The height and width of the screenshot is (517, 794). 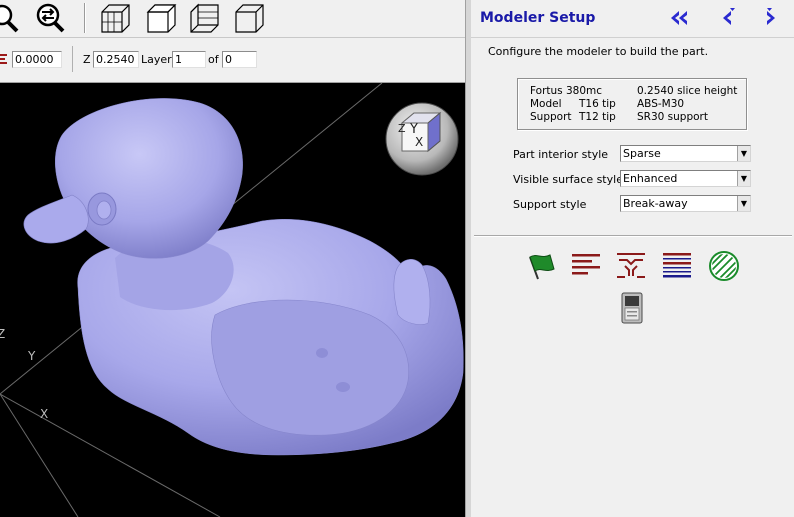 What do you see at coordinates (550, 204) in the screenshot?
I see `support-style-label: Support style` at bounding box center [550, 204].